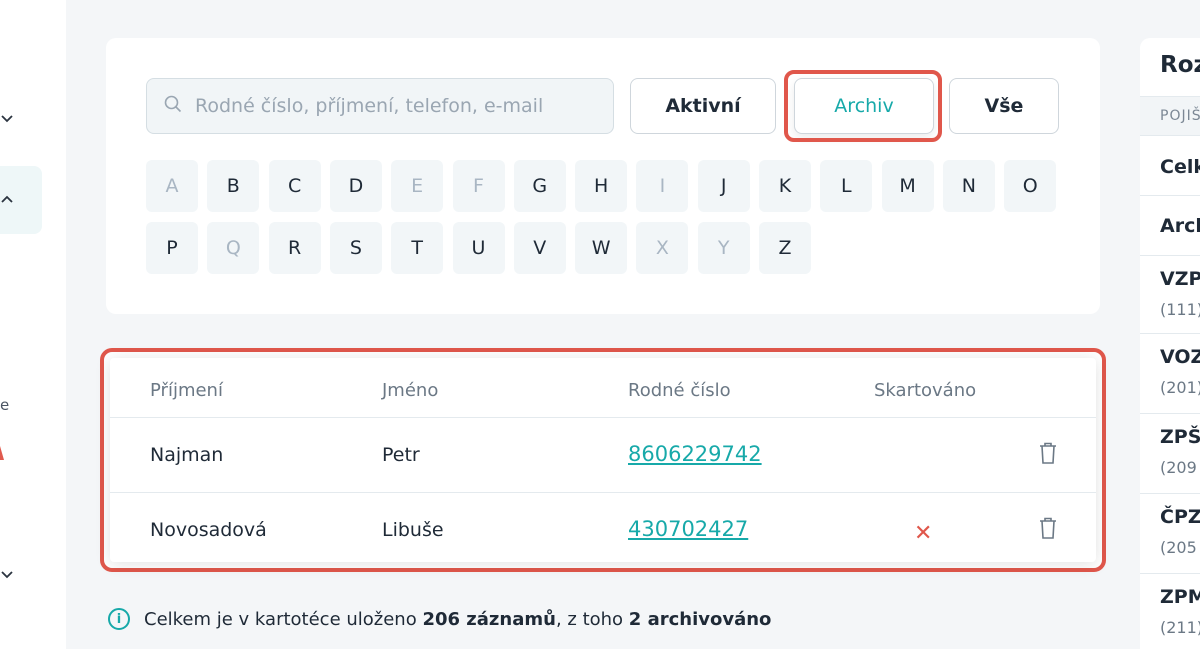  I want to click on cell-prijmeni: Najman, so click(187, 455).